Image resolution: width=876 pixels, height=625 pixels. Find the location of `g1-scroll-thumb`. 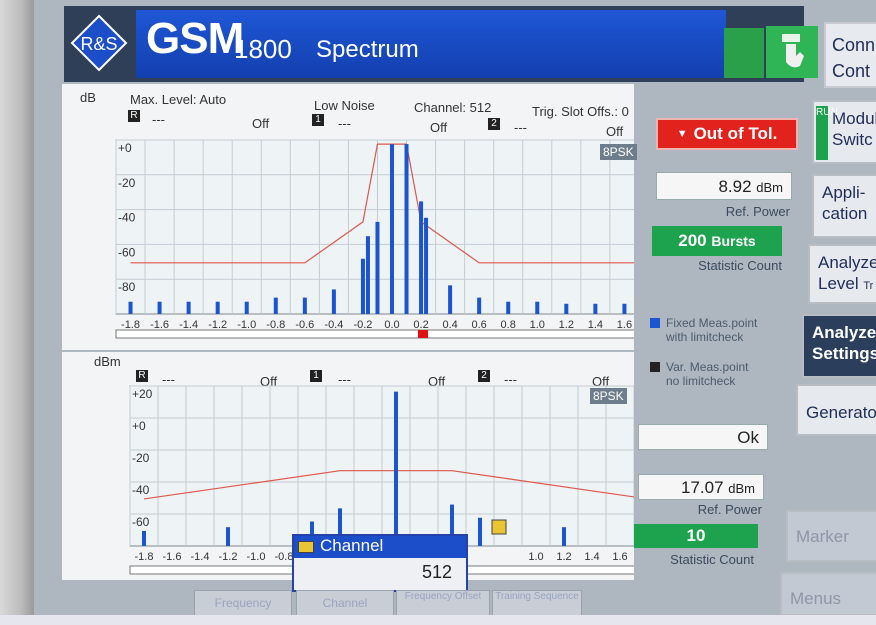

g1-scroll-thumb is located at coordinates (423, 334).